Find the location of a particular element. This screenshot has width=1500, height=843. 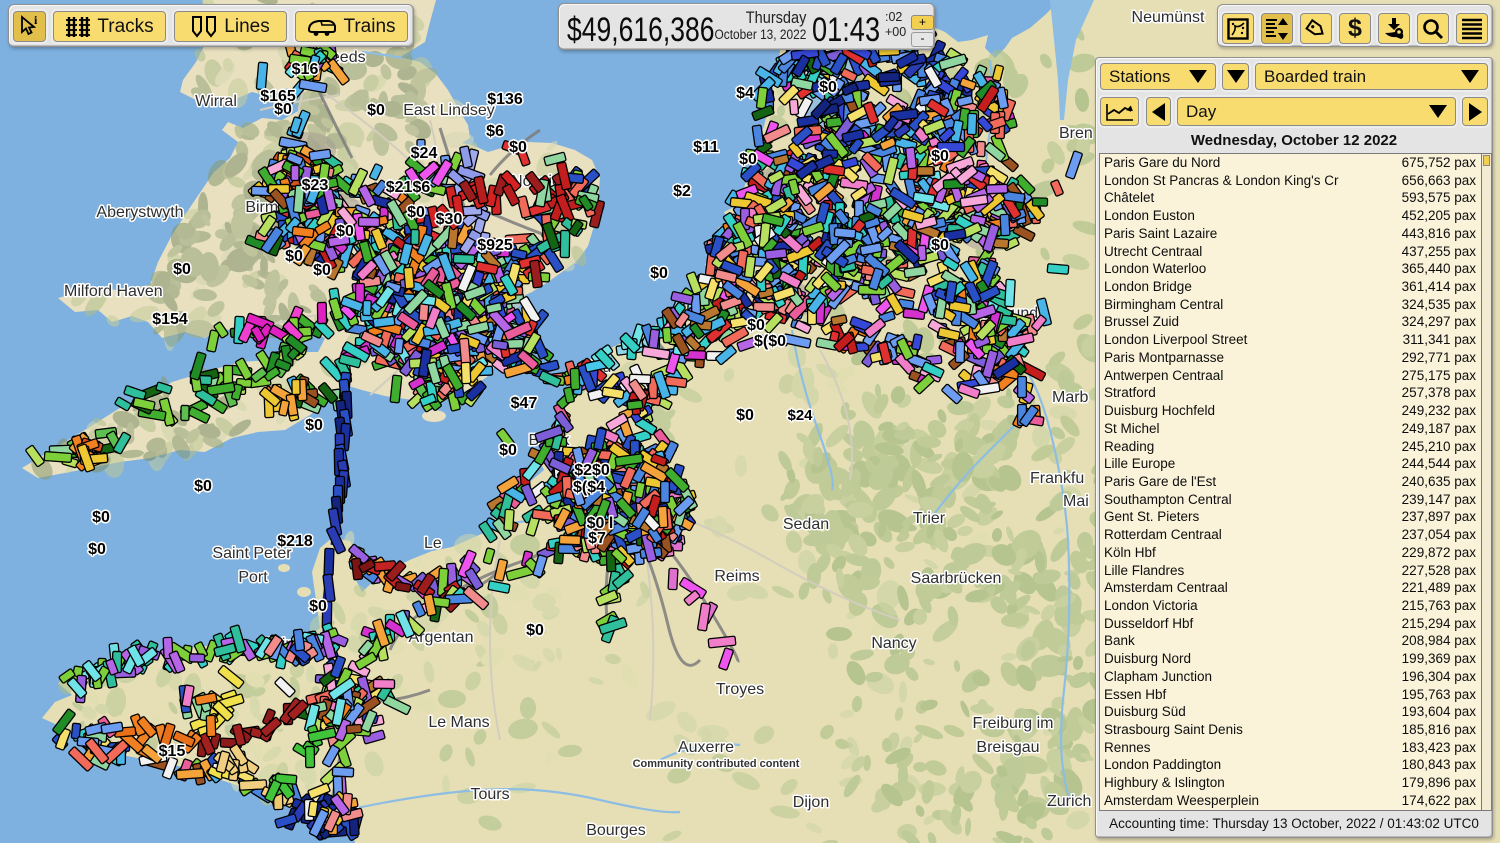

svg-text: Le is located at coordinates (433, 543).